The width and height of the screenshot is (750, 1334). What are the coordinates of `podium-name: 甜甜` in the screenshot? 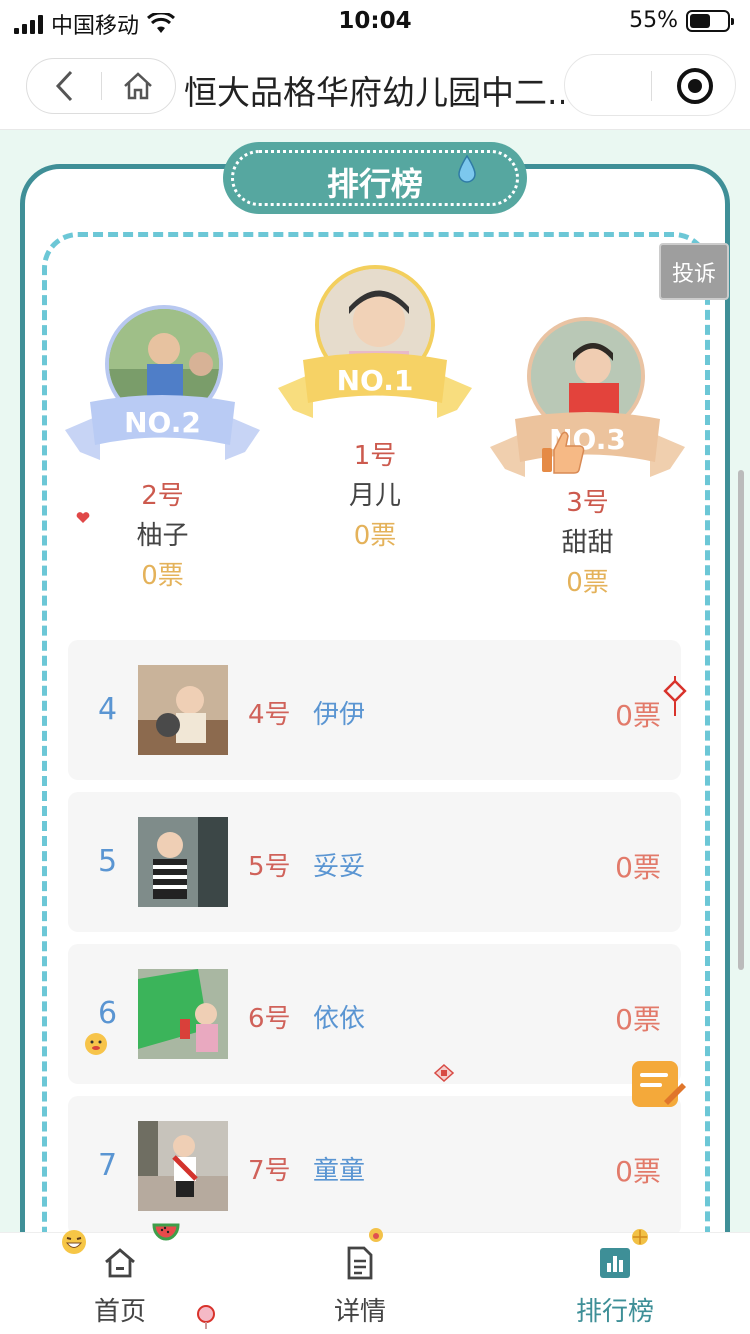 It's located at (587, 543).